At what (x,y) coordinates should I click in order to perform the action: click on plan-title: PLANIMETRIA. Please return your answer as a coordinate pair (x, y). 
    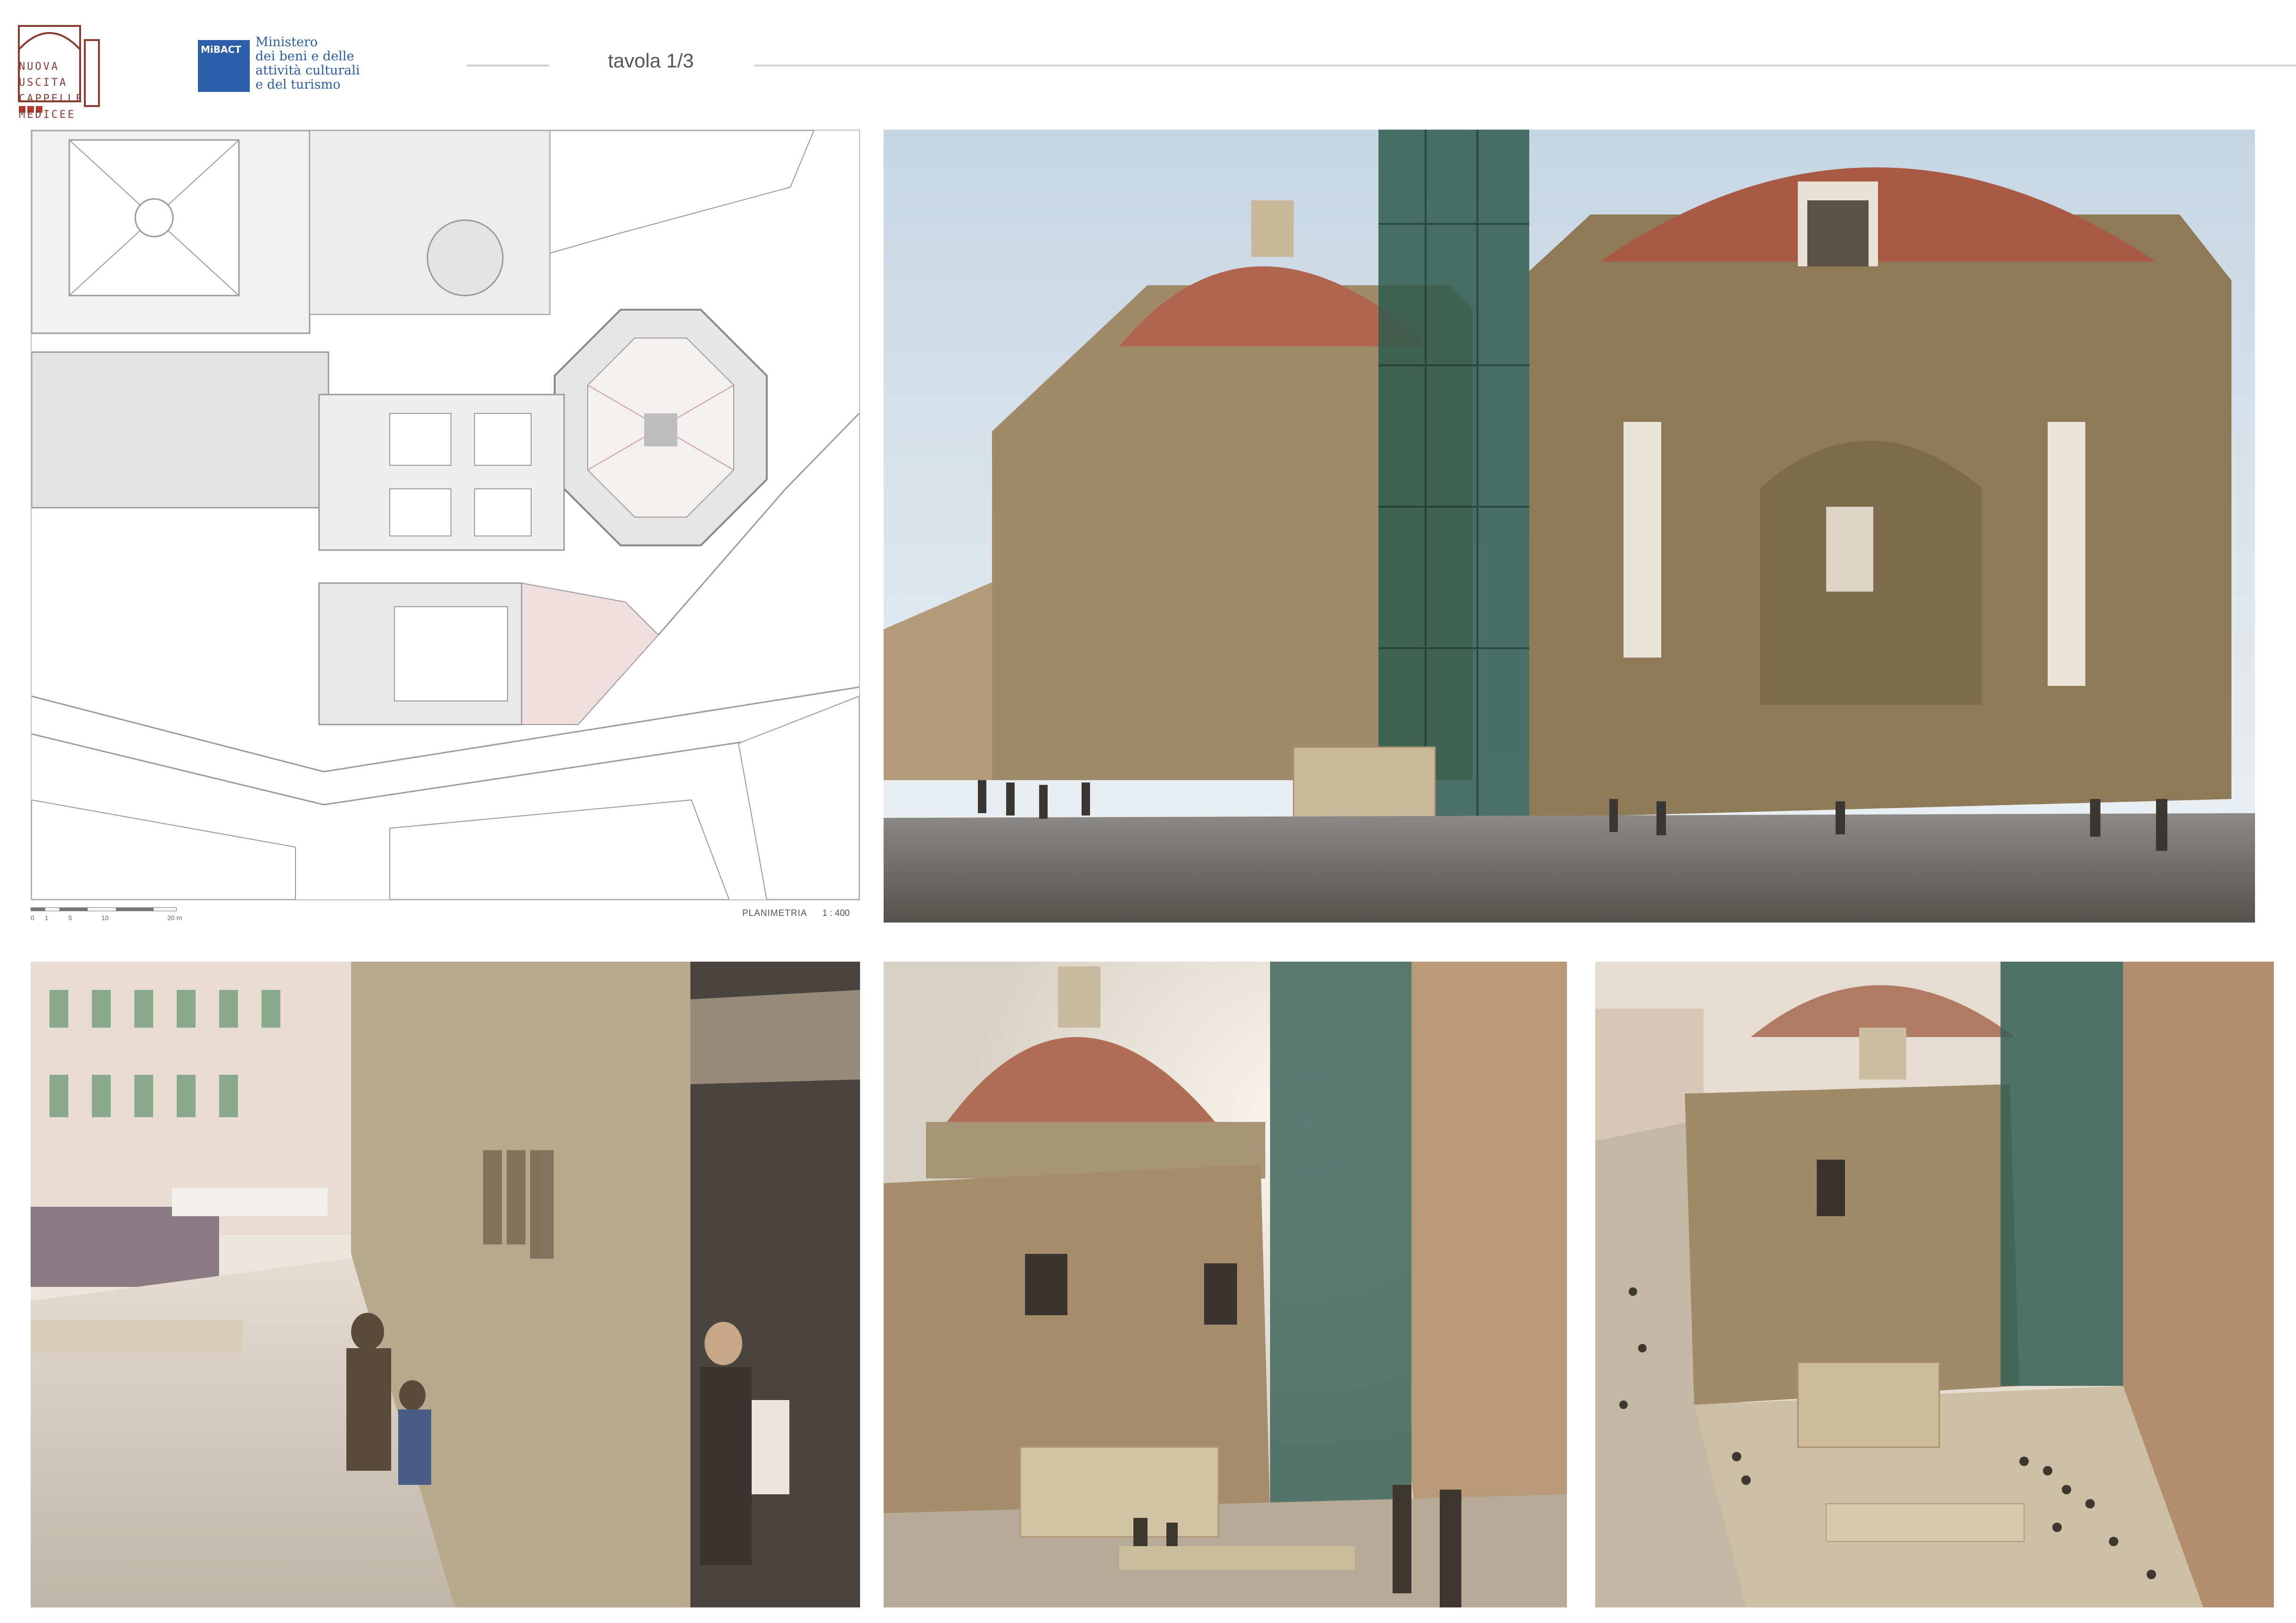
    Looking at the image, I should click on (774, 913).